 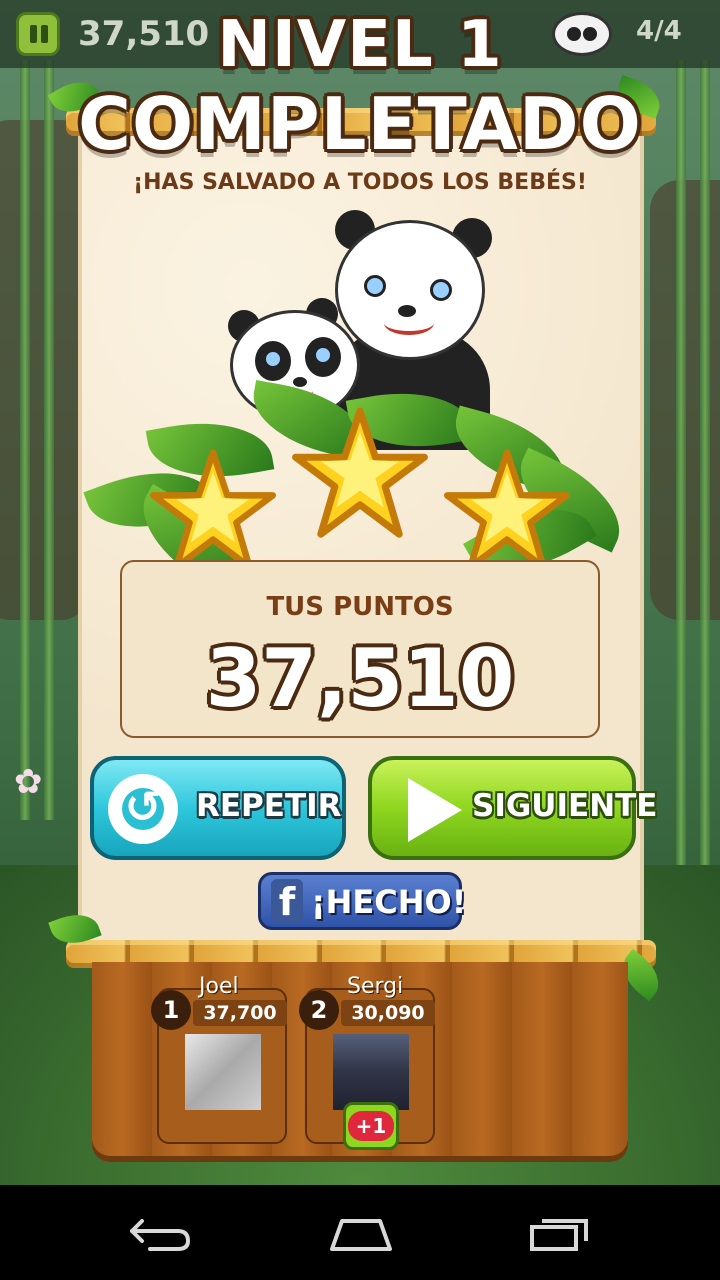 What do you see at coordinates (375, 986) in the screenshot?
I see `friend-name: Sergi` at bounding box center [375, 986].